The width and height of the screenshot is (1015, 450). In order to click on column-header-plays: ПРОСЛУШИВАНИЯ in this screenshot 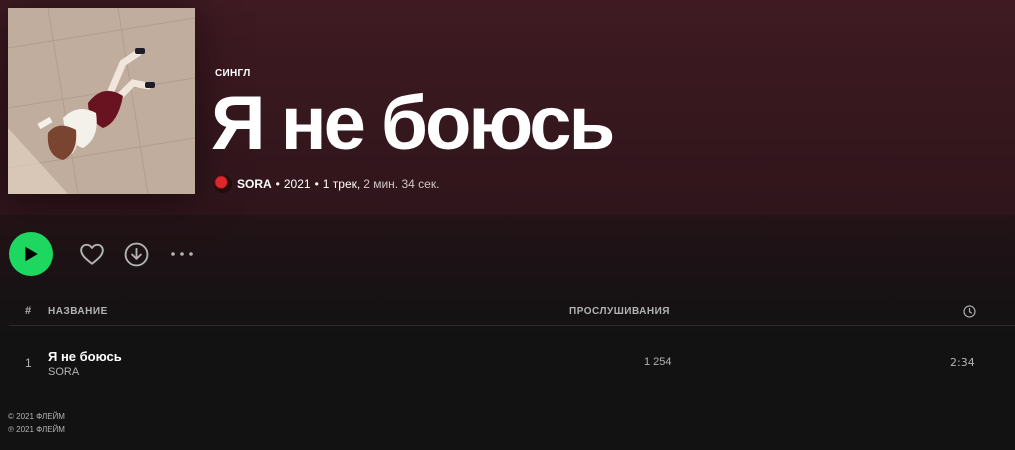, I will do `click(619, 311)`.